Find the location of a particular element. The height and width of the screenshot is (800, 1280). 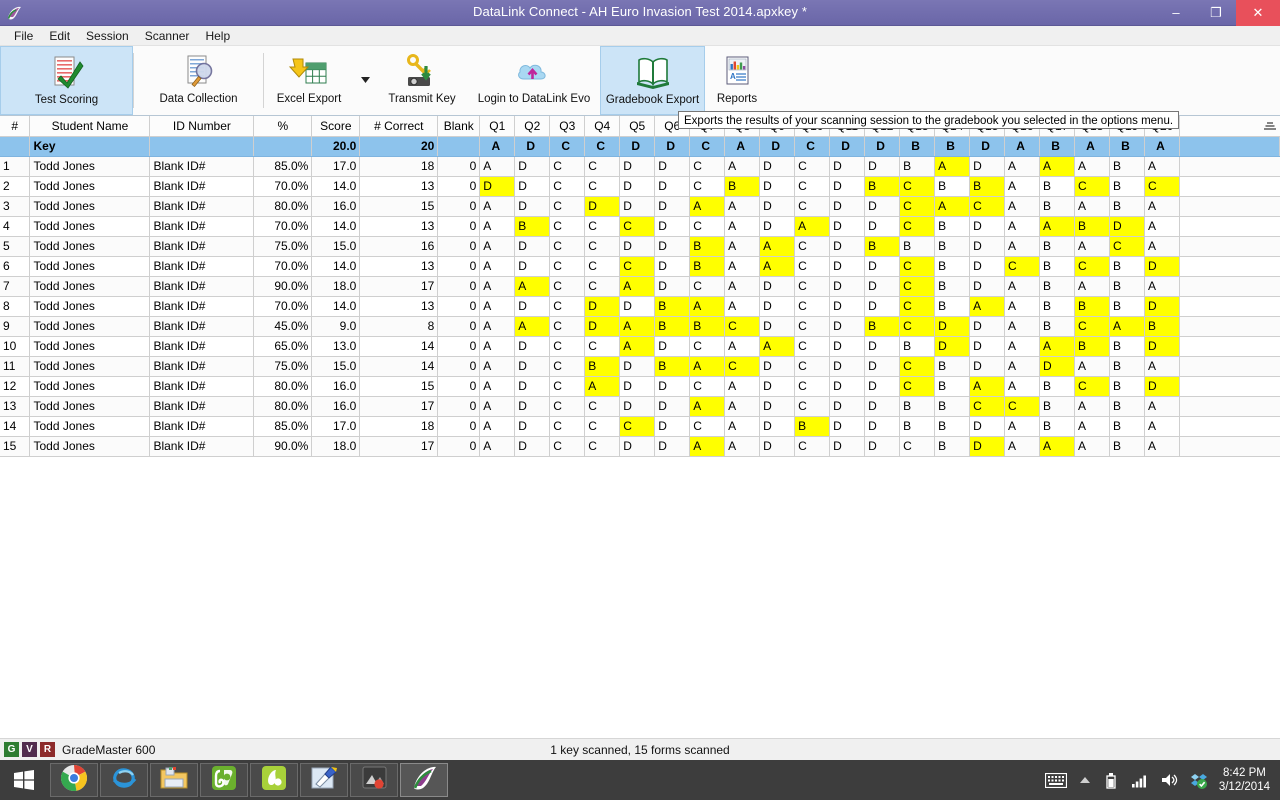

key-answer-q3: C is located at coordinates (567, 146).